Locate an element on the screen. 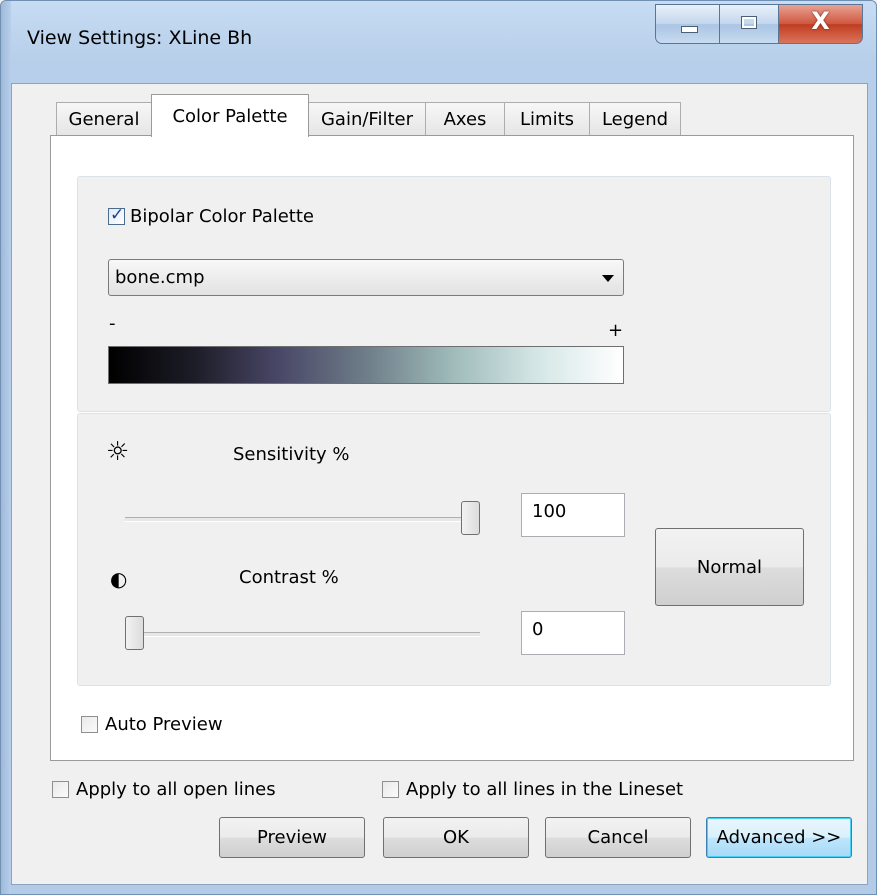 The image size is (877, 895). close-icon: X is located at coordinates (820, 21).